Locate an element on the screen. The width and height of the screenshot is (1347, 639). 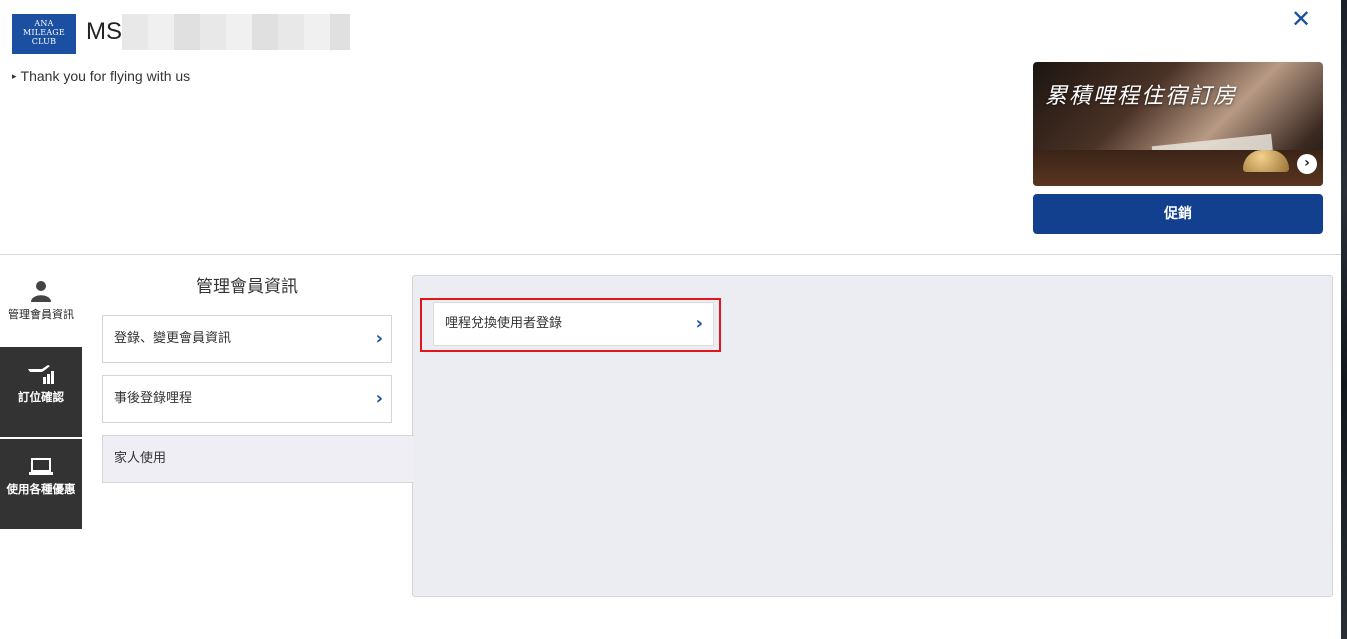
promo-banner-title: 累積哩程住宿訂房 is located at coordinates (1141, 96).